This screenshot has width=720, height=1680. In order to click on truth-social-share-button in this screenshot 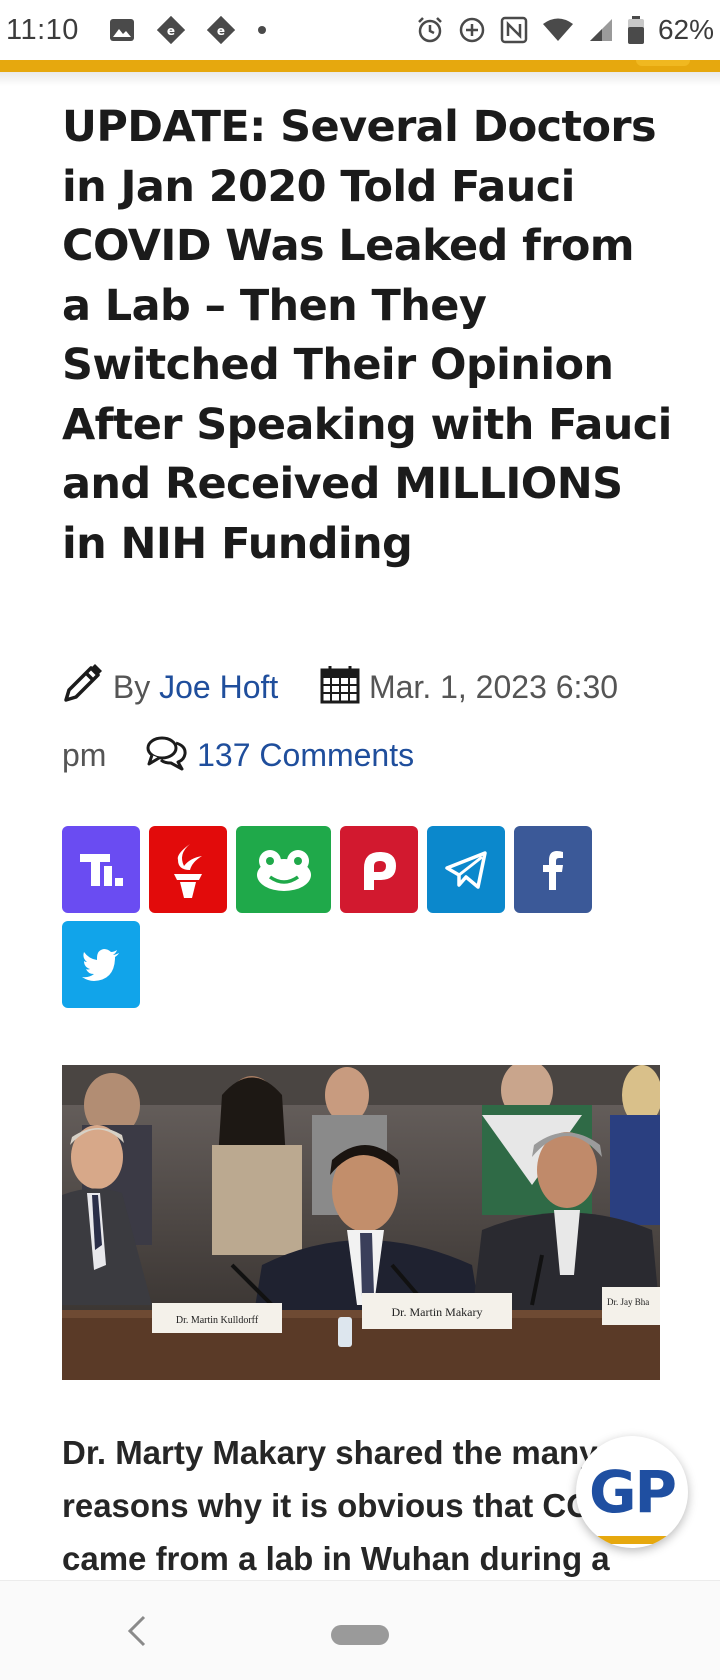, I will do `click(101, 869)`.